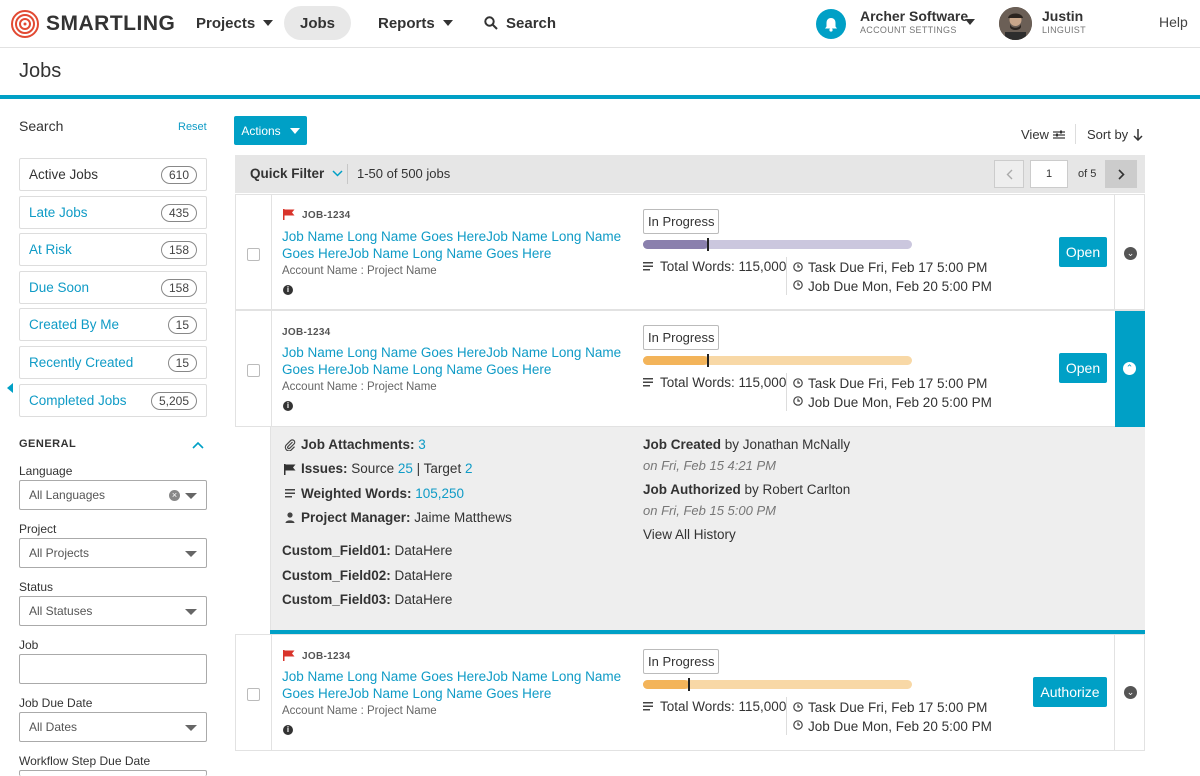 This screenshot has width=1200, height=776. What do you see at coordinates (405, 468) in the screenshot?
I see `issues-source-link: 25` at bounding box center [405, 468].